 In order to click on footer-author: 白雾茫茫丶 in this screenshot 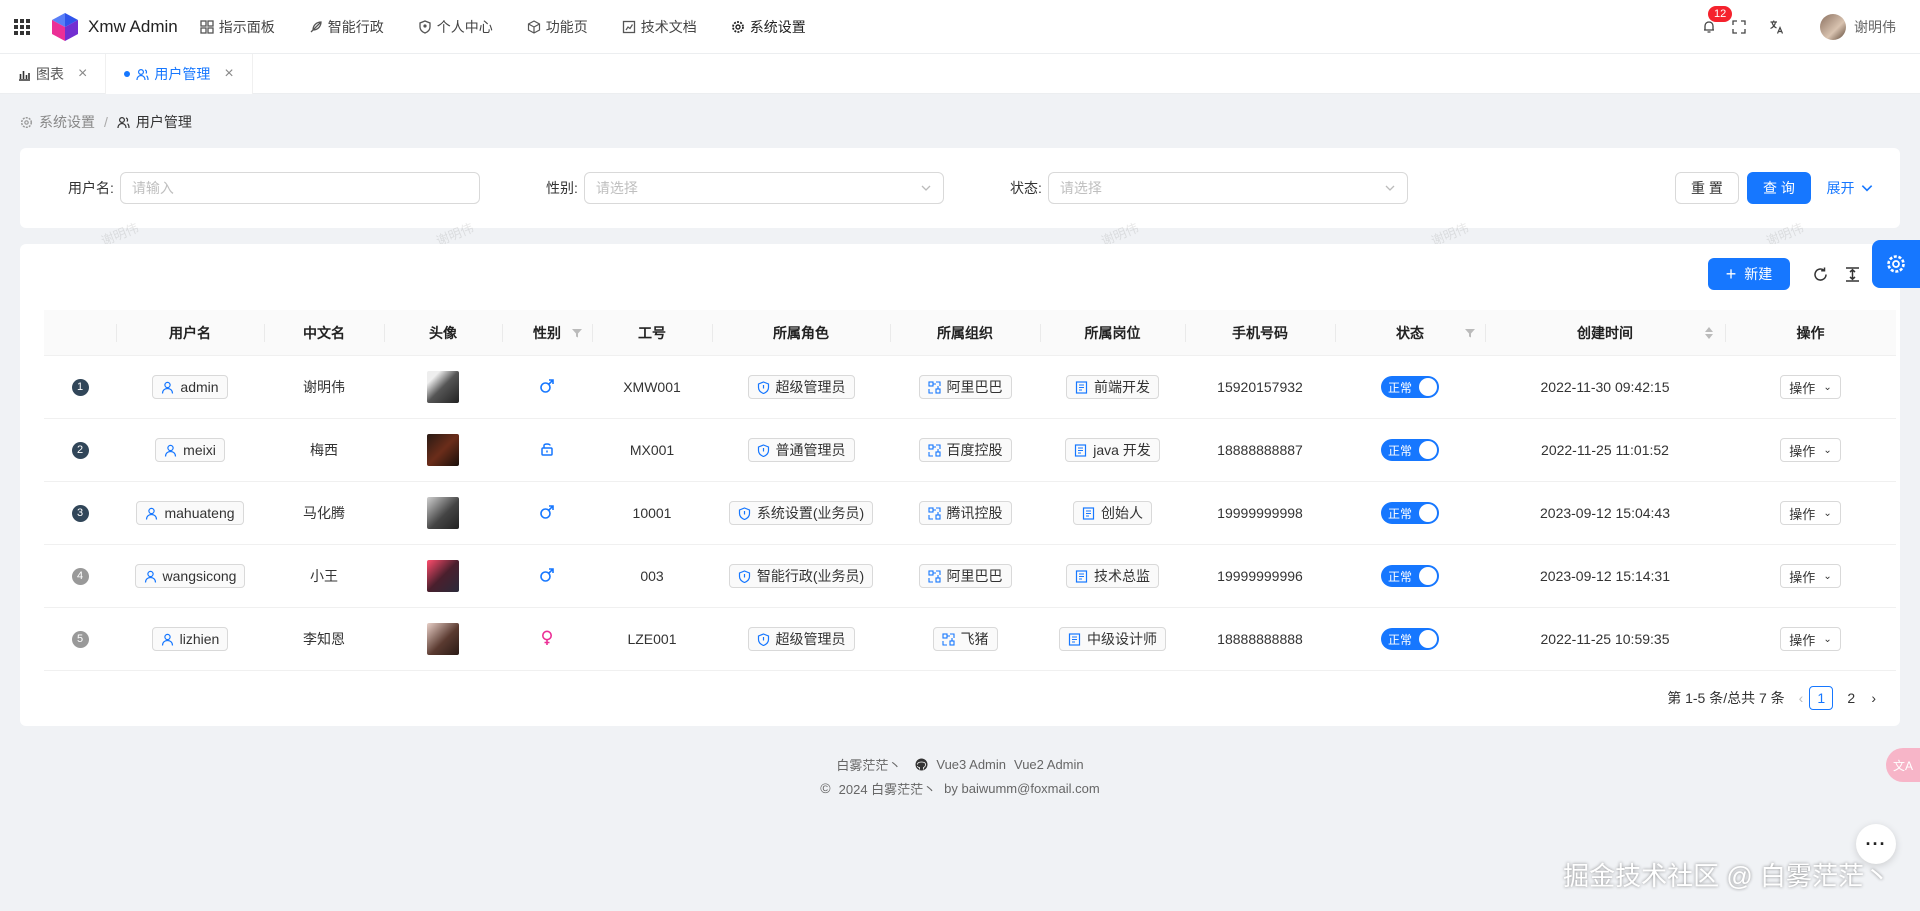, I will do `click(868, 764)`.